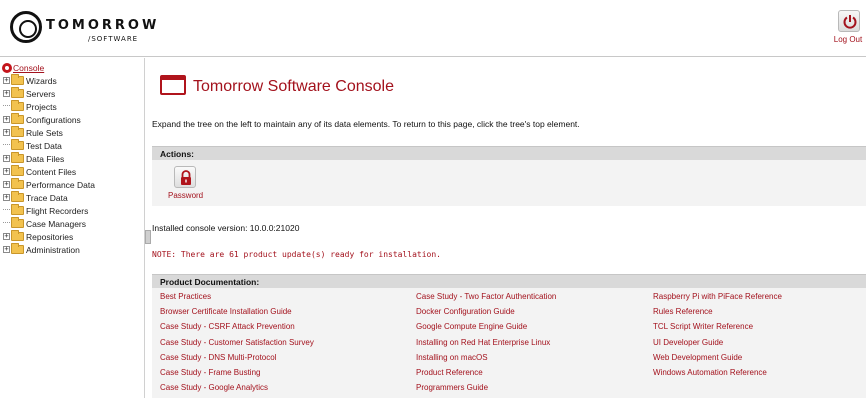 Image resolution: width=866 pixels, height=398 pixels. I want to click on tree-root-console: Console, so click(23, 67).